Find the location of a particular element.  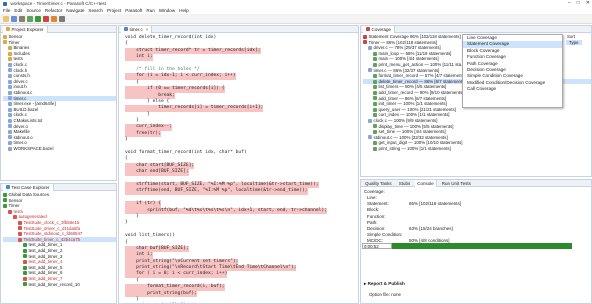

tree-item: print_string — 100% [1/1 statements] is located at coordinates (477, 149).